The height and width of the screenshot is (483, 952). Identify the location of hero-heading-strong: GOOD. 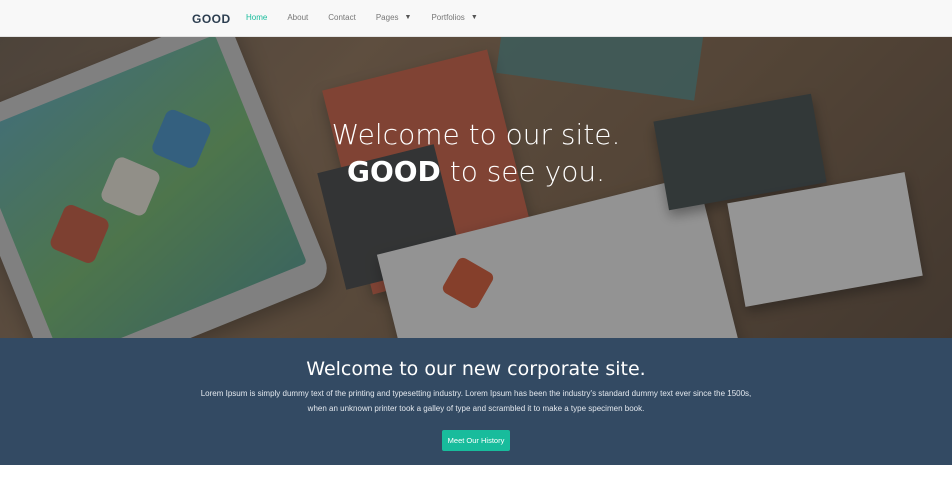
(393, 171).